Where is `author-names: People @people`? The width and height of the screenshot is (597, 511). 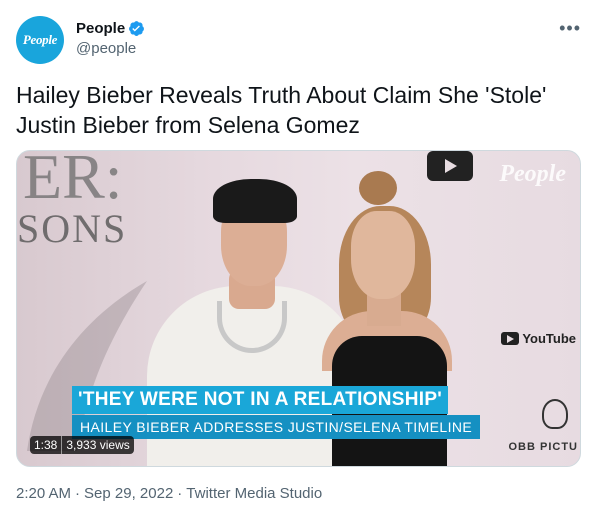
author-names: People @people is located at coordinates (110, 38).